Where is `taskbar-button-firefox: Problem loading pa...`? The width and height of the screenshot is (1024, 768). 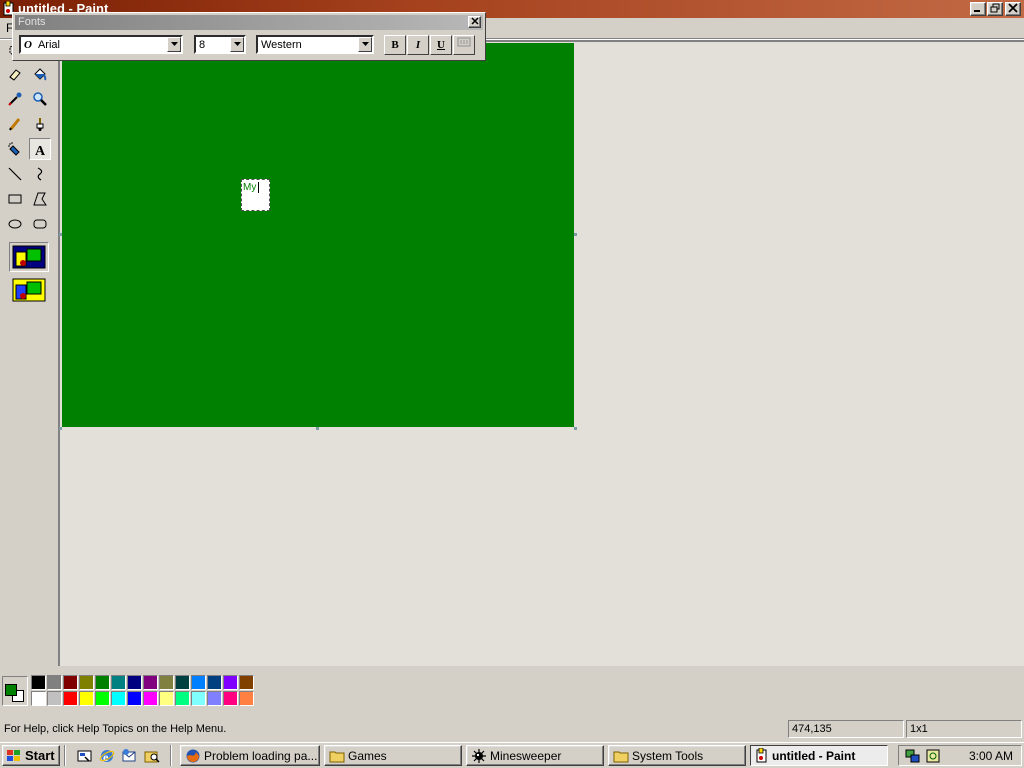
taskbar-button-firefox: Problem loading pa... is located at coordinates (250, 755).